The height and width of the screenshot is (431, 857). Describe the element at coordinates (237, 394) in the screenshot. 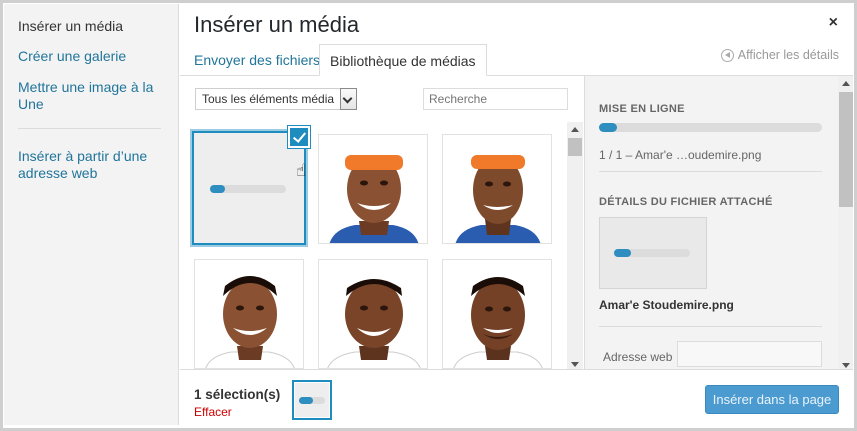

I see `selection-count: 1 sélection(s)` at that location.